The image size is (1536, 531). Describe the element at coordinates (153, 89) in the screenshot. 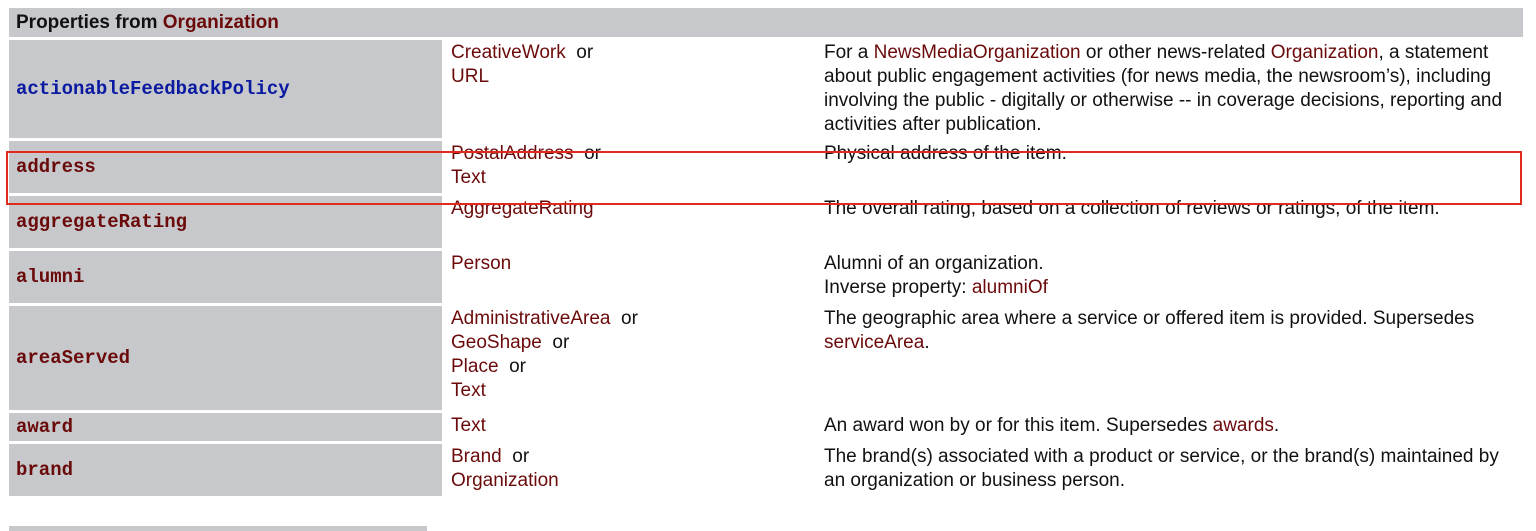

I see `property-link: actionableFeedbackPolicy` at that location.